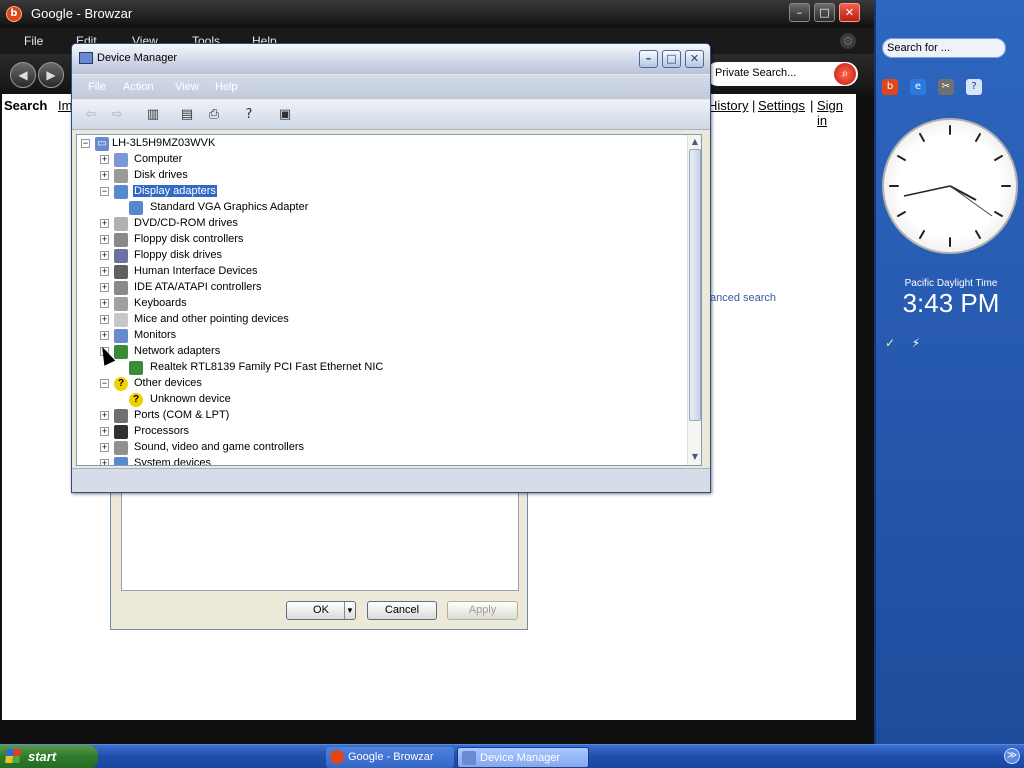 The height and width of the screenshot is (768, 1024). Describe the element at coordinates (916, 343) in the screenshot. I see `network-tray-icon: ⚡` at that location.